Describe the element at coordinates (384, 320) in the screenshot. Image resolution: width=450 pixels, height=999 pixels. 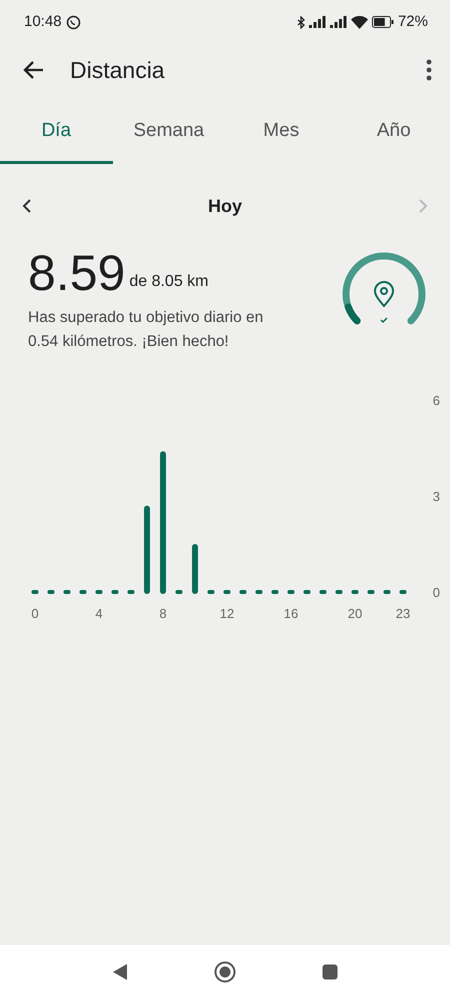
I see `check-icon` at that location.